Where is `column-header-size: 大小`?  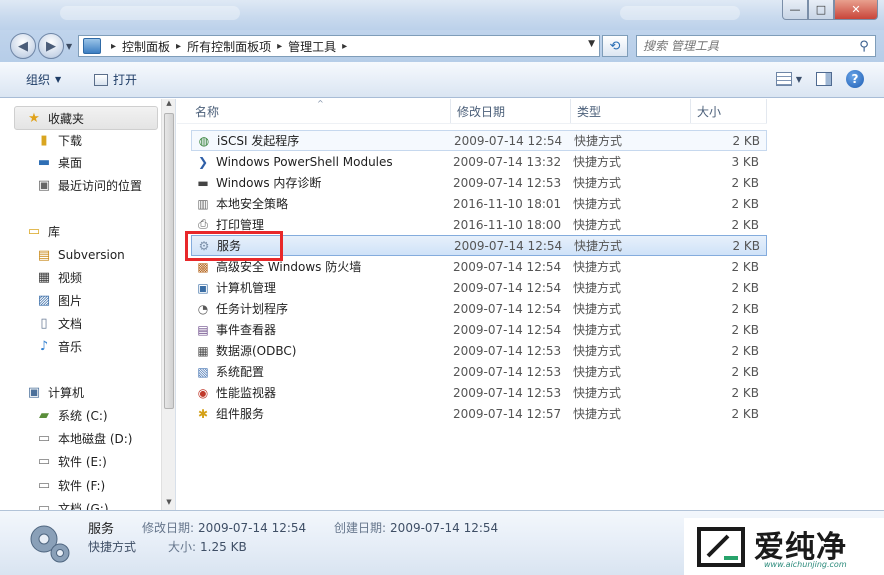 column-header-size: 大小 is located at coordinates (729, 111).